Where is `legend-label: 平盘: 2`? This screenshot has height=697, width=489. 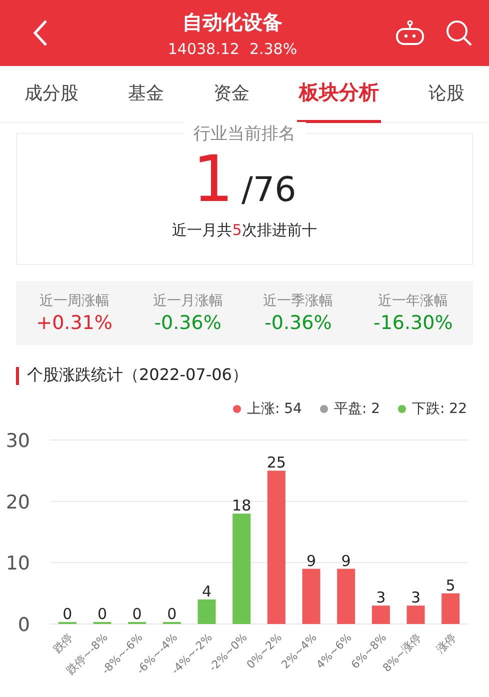 legend-label: 平盘: 2 is located at coordinates (357, 409).